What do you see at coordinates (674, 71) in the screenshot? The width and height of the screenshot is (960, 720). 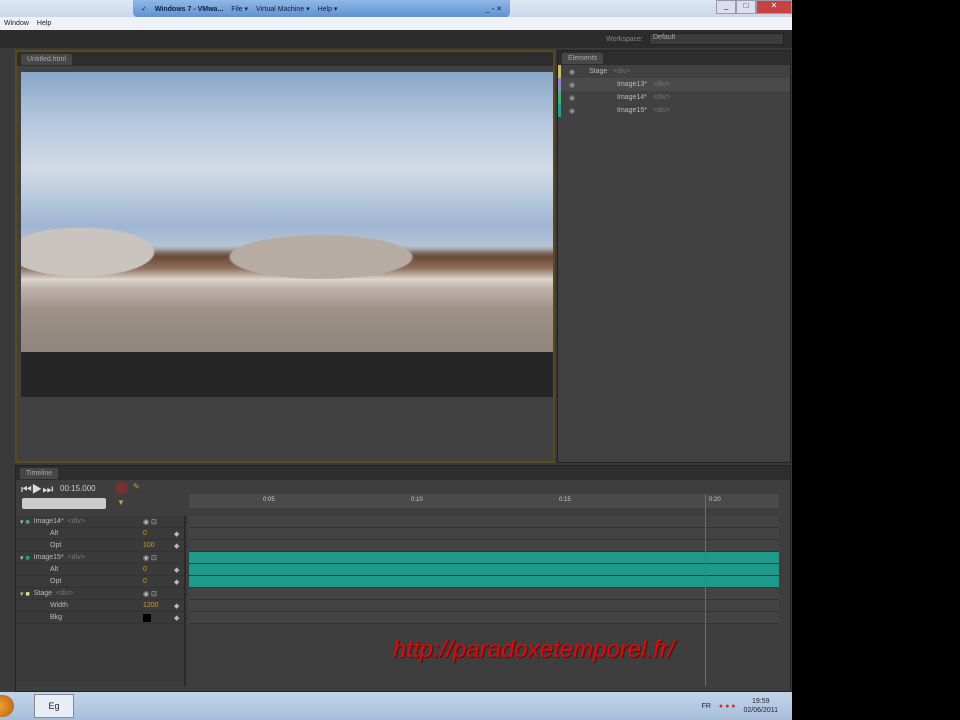 I see `element-item-stage: ◉ Stage <div>` at bounding box center [674, 71].